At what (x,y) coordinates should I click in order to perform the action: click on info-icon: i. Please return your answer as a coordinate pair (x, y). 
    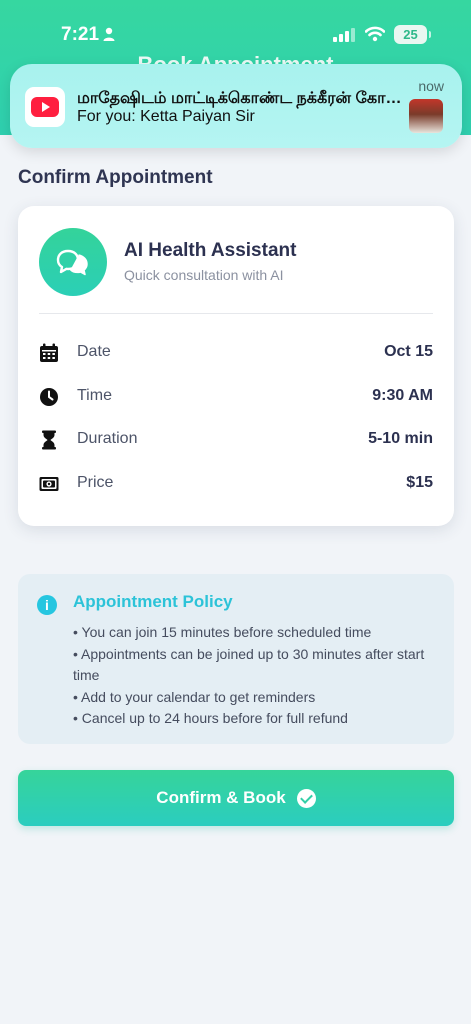
    Looking at the image, I should click on (47, 605).